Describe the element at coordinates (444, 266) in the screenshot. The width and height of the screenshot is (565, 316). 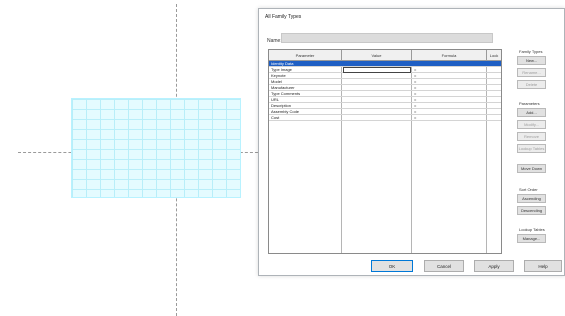
I see `cancel-button: Cancel` at that location.